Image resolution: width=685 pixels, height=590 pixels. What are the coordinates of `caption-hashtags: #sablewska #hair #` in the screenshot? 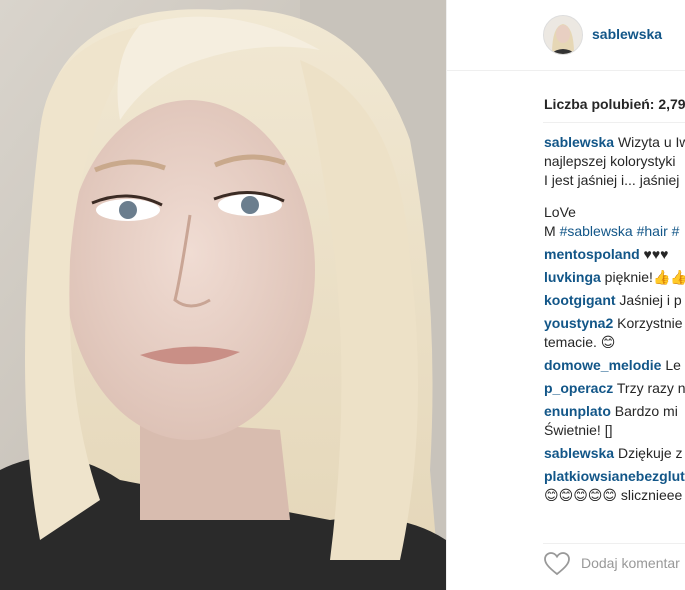 It's located at (620, 231).